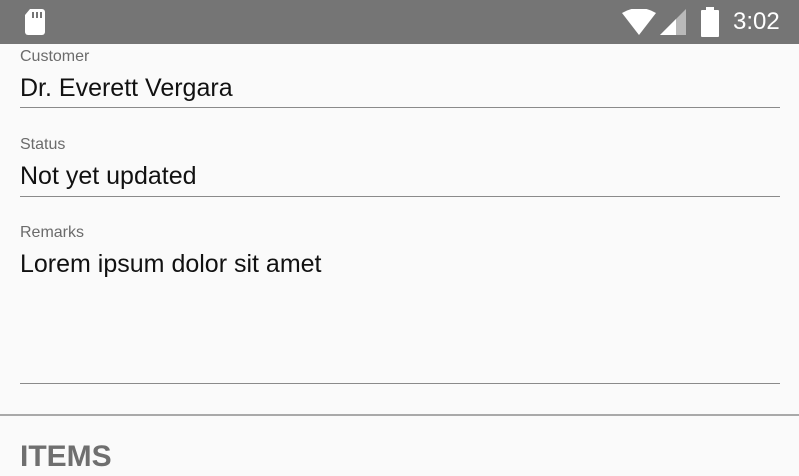 The height and width of the screenshot is (476, 799). I want to click on status-field: Status Not yet updated, so click(400, 167).